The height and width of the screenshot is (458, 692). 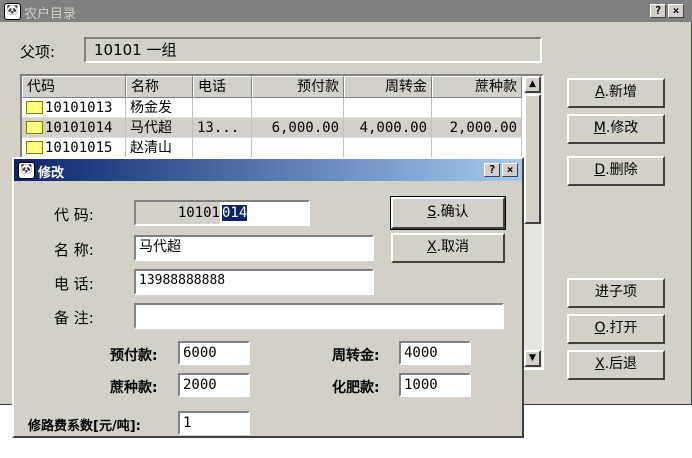 What do you see at coordinates (51, 173) in the screenshot?
I see `dialog-title: 修改` at bounding box center [51, 173].